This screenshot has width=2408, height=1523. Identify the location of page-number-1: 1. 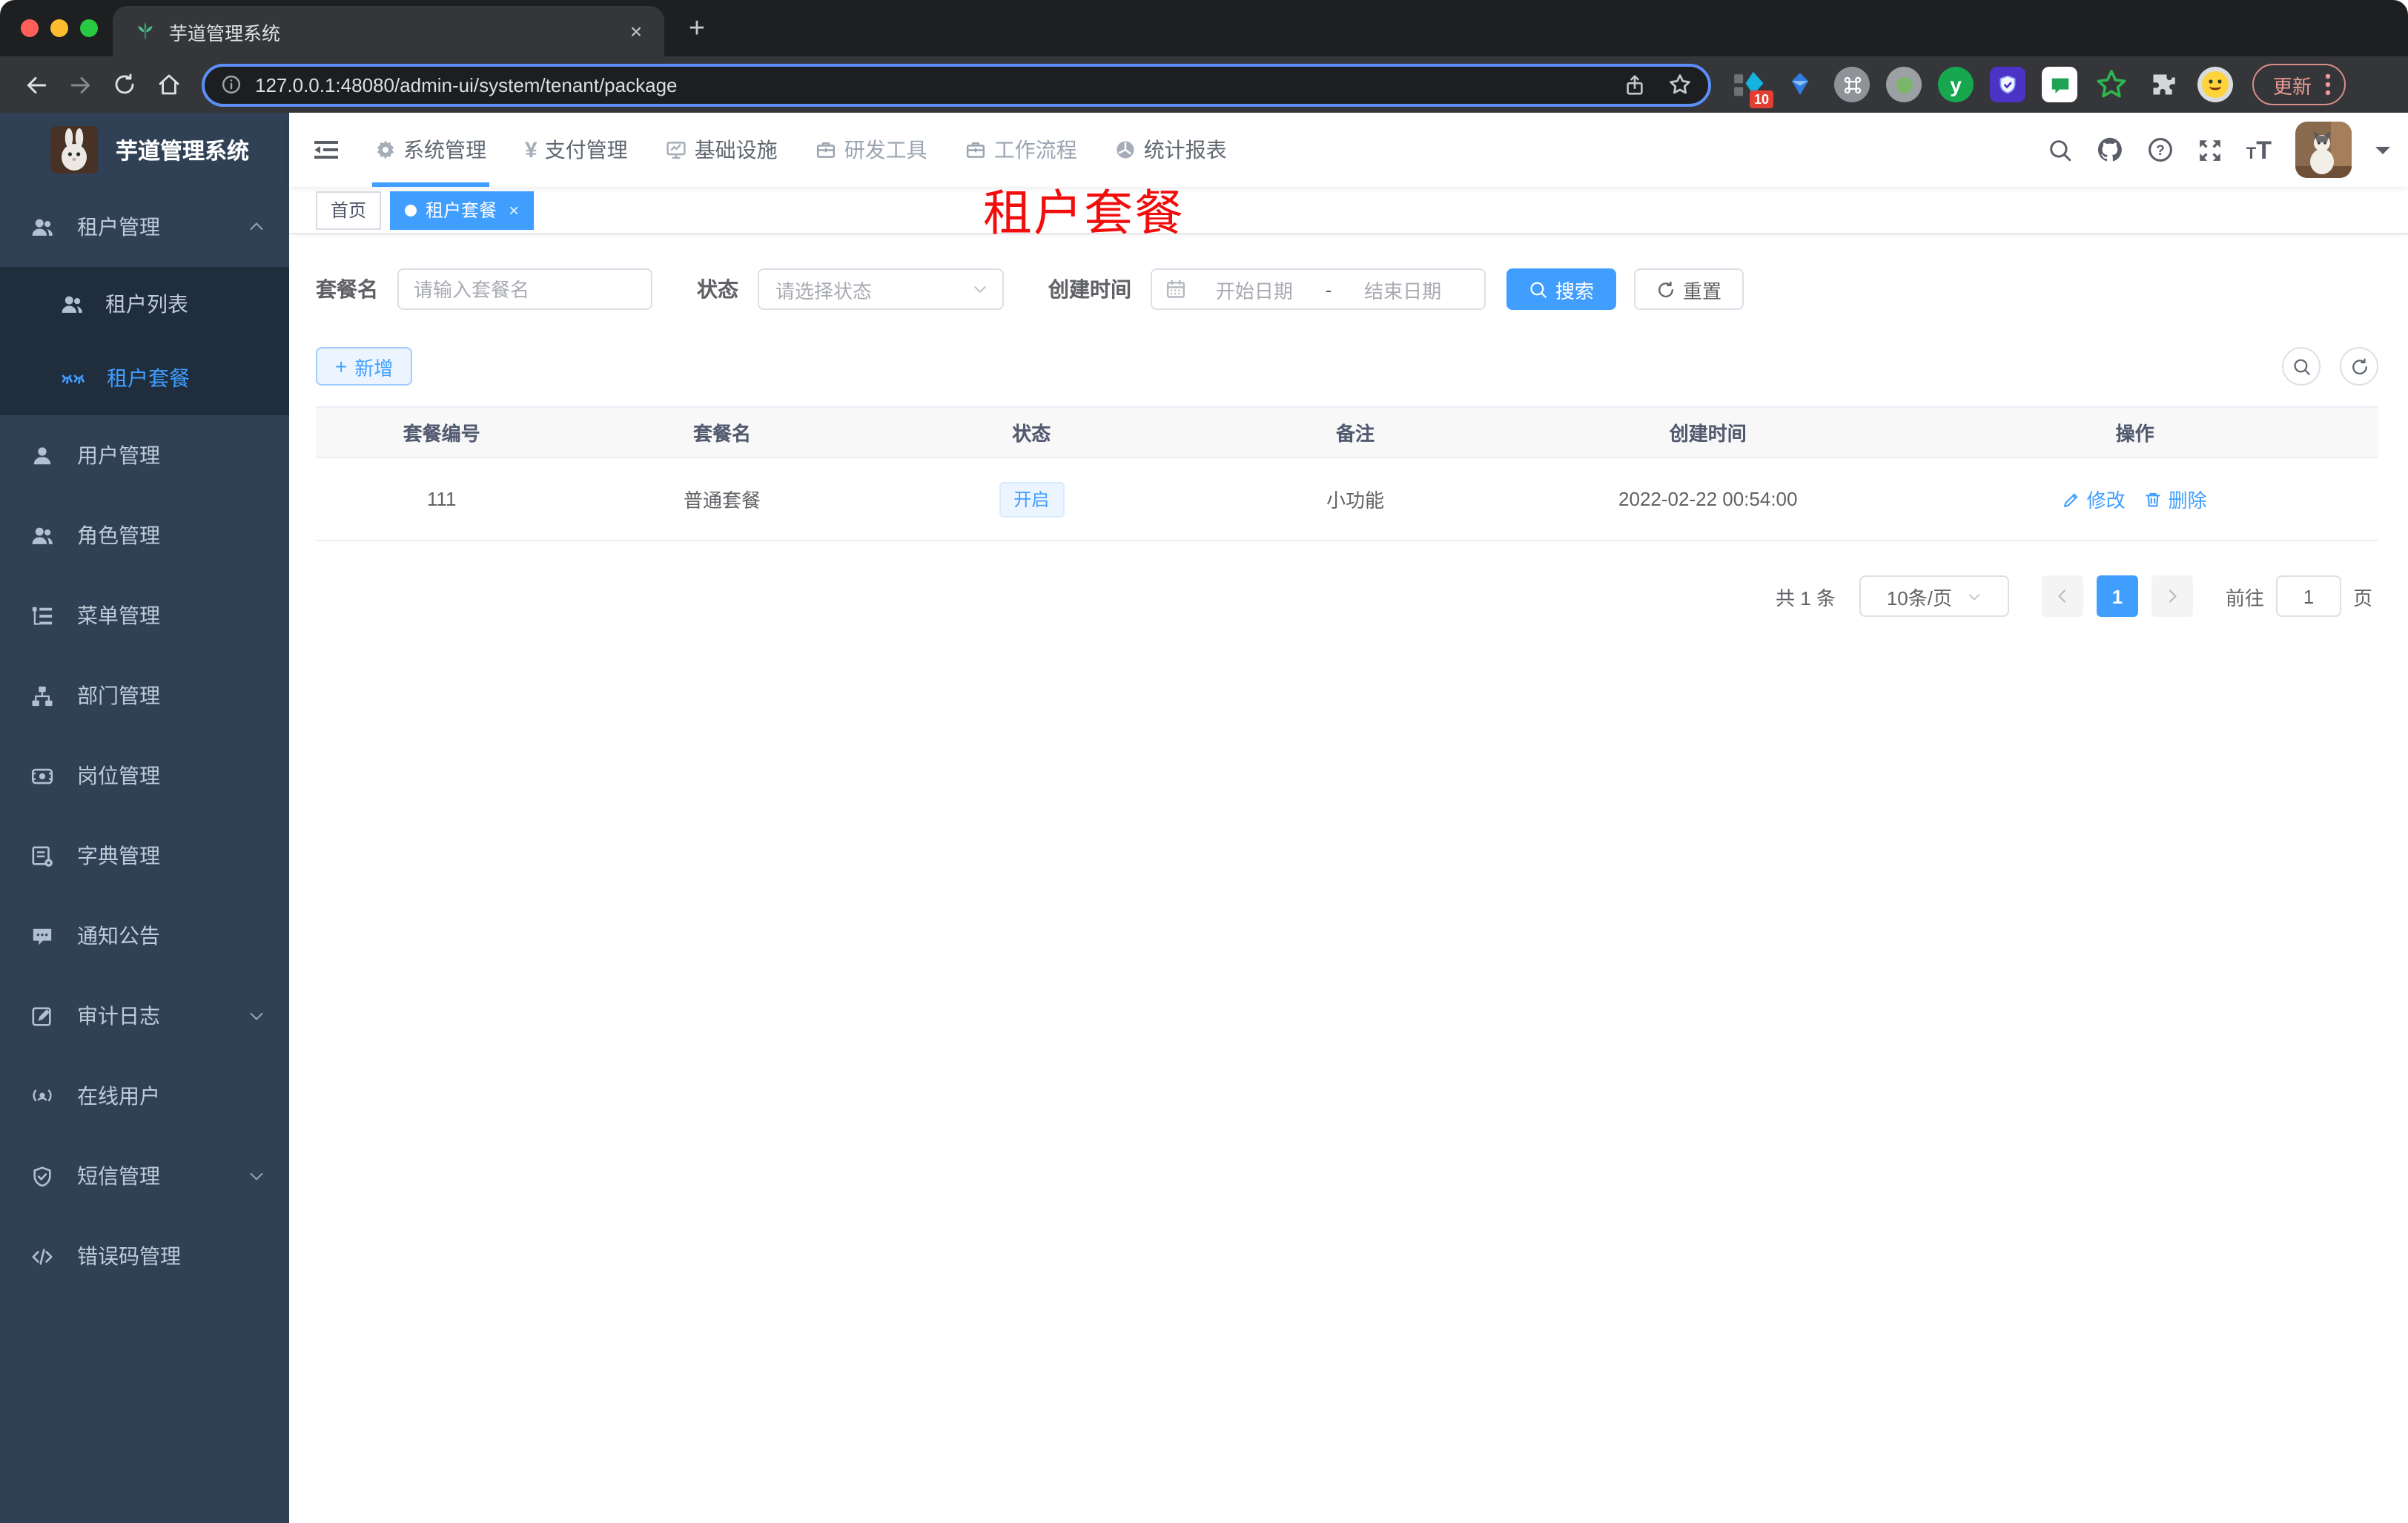
(2117, 596).